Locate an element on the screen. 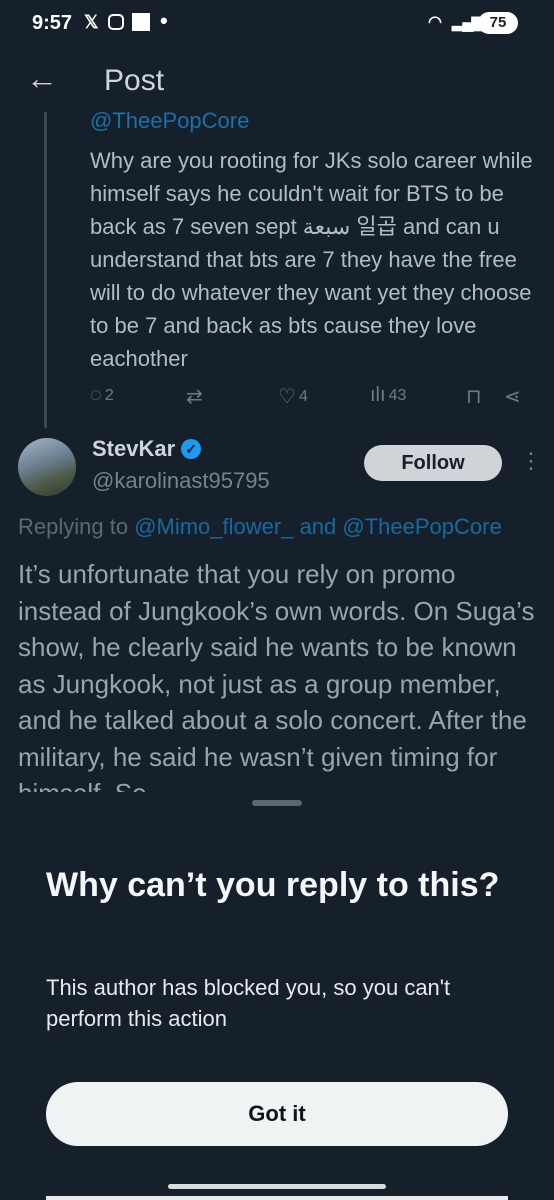 Image resolution: width=554 pixels, height=1200 pixels. like-icon: ♡ is located at coordinates (287, 397).